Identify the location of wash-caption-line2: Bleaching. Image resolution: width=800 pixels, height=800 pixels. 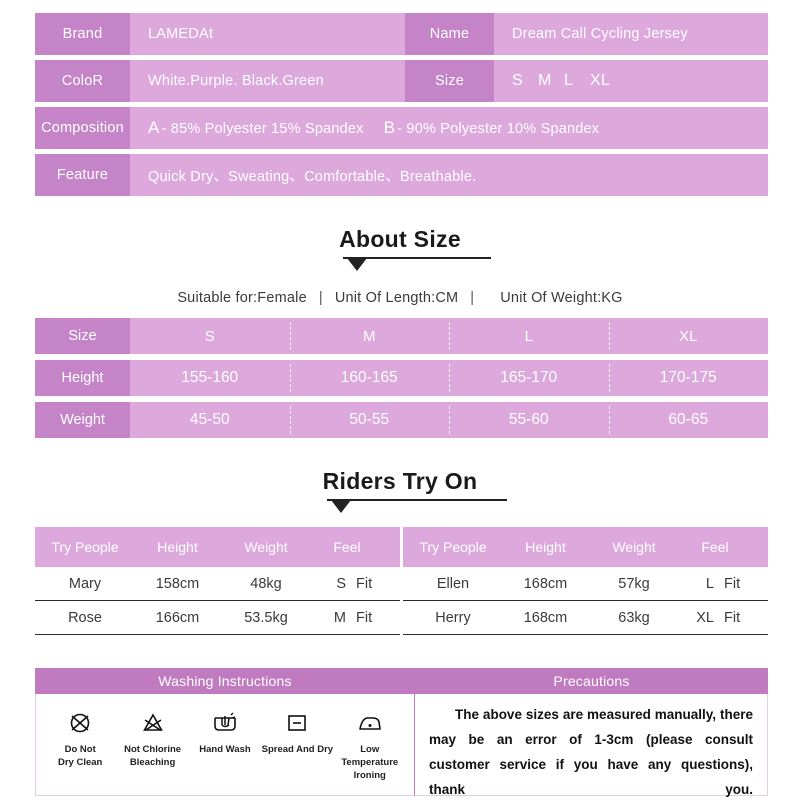
(152, 762).